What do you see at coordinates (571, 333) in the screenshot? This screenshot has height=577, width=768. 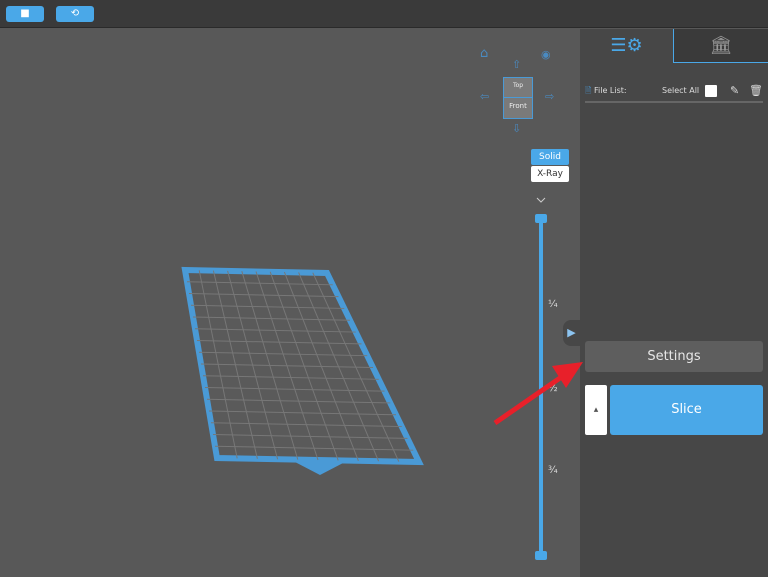 I see `collapse-panel-toggle: ▶` at bounding box center [571, 333].